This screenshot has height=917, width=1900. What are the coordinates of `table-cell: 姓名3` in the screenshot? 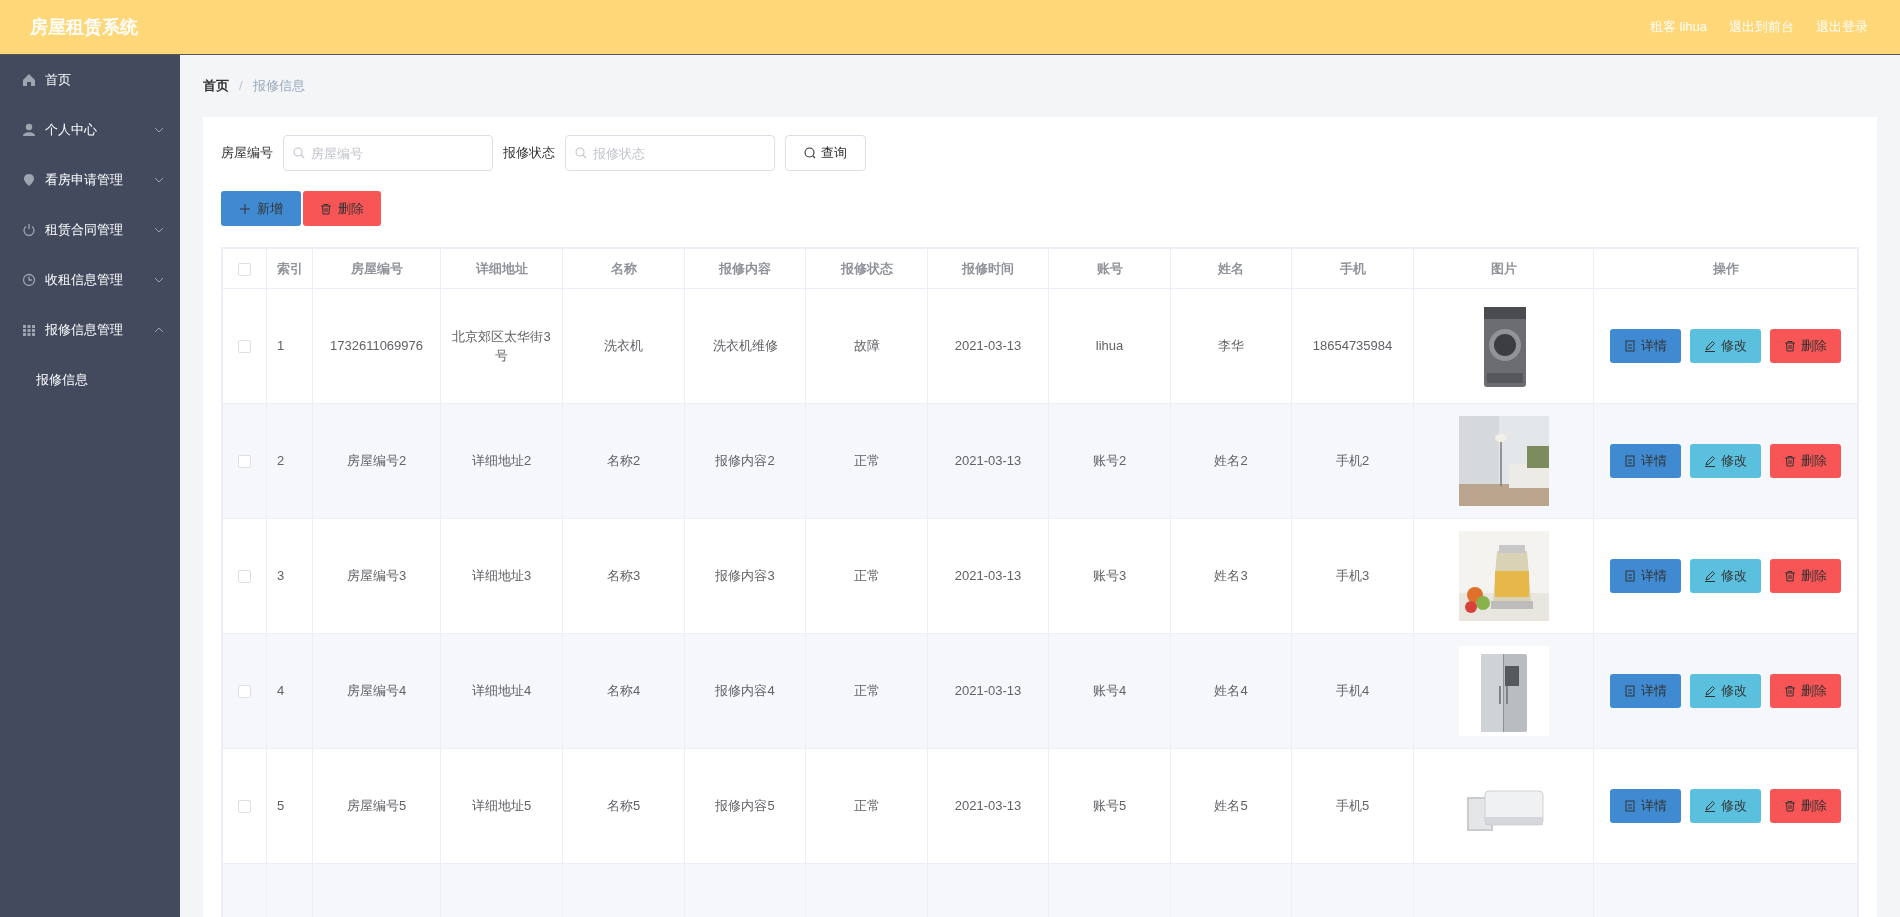 It's located at (1231, 576).